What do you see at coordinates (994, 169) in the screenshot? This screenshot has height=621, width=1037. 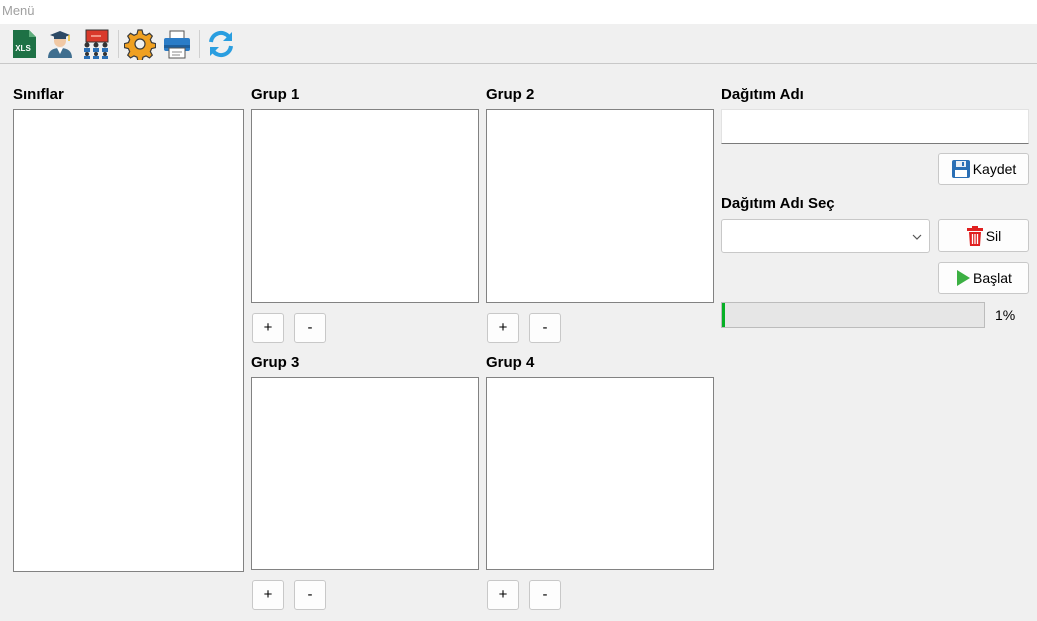 I see `kaydet-label: Kaydet` at bounding box center [994, 169].